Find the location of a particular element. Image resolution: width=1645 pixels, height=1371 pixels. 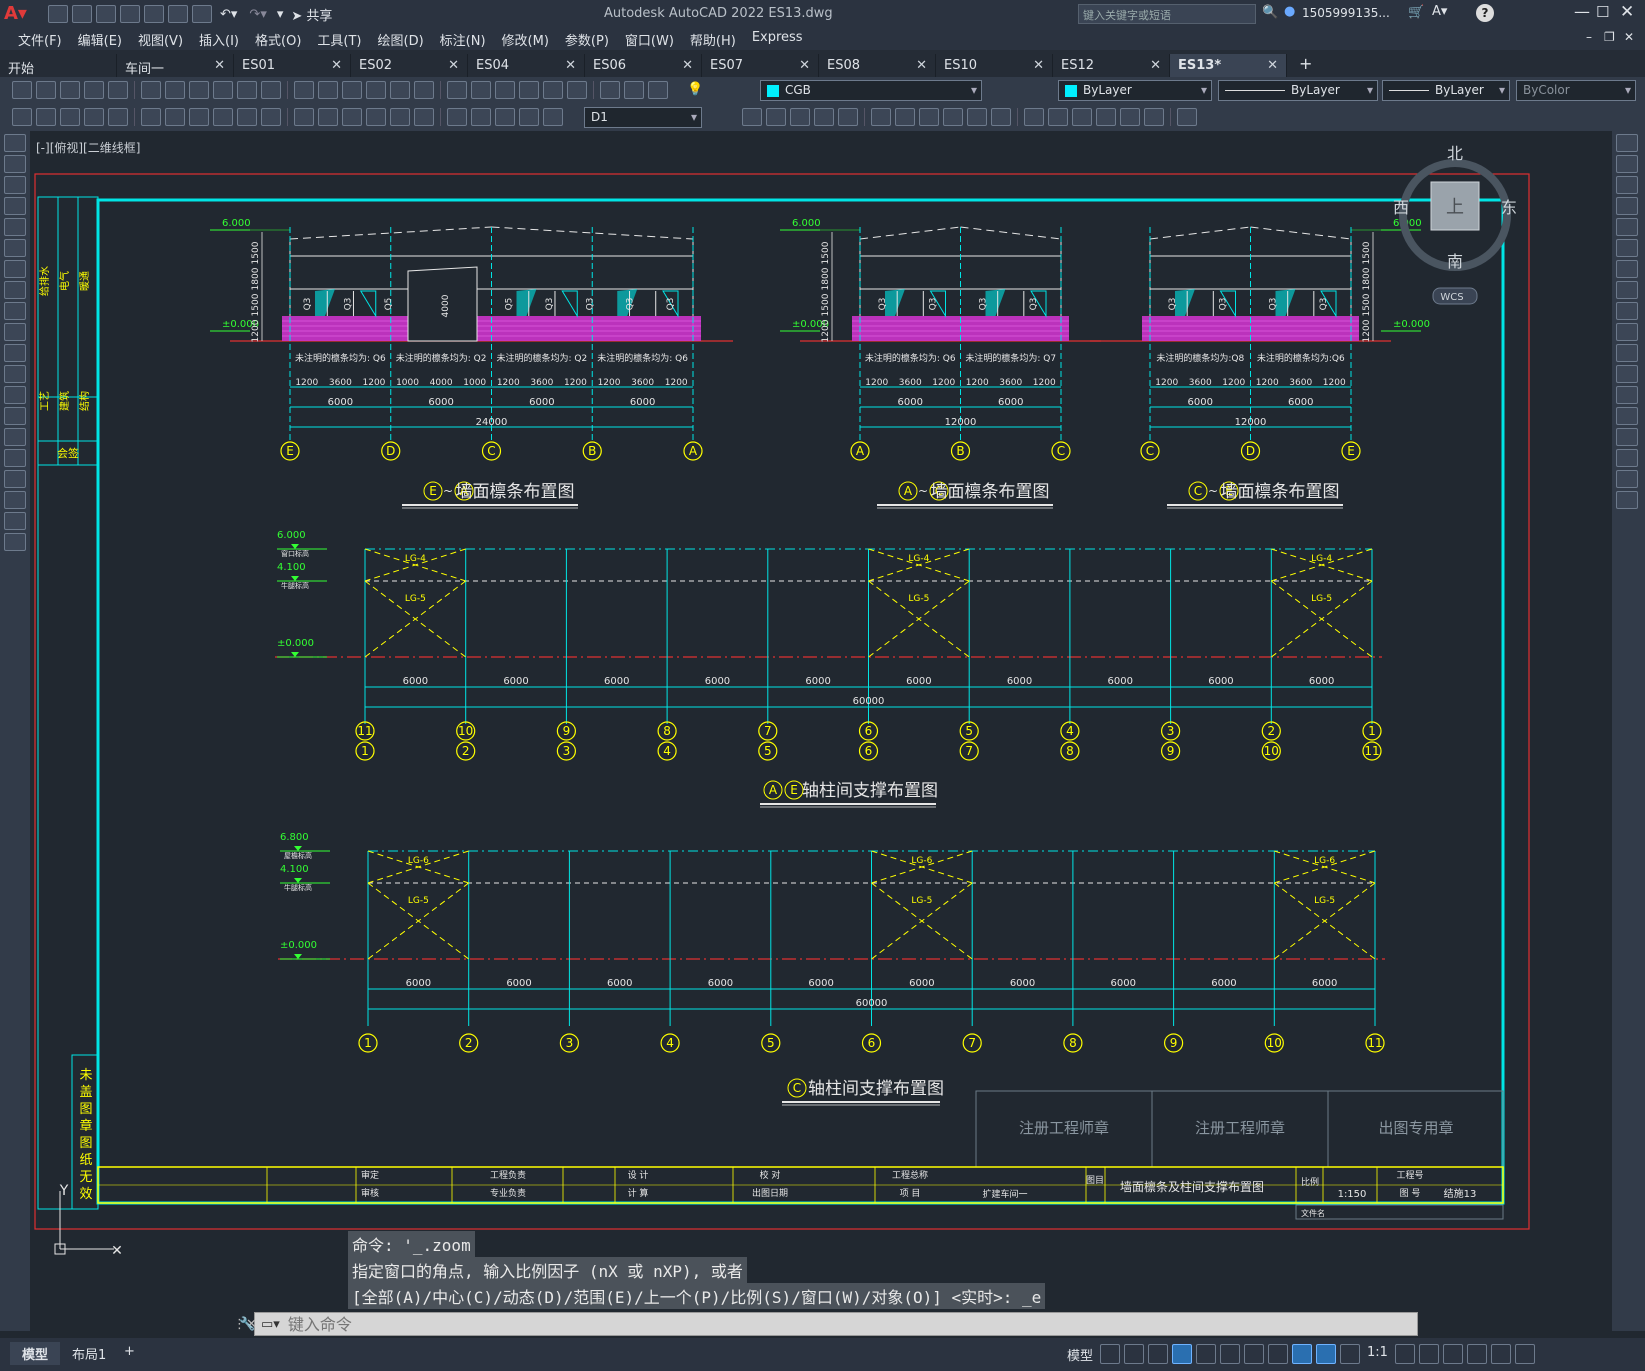

layer-dropdown: CGB is located at coordinates (871, 90).